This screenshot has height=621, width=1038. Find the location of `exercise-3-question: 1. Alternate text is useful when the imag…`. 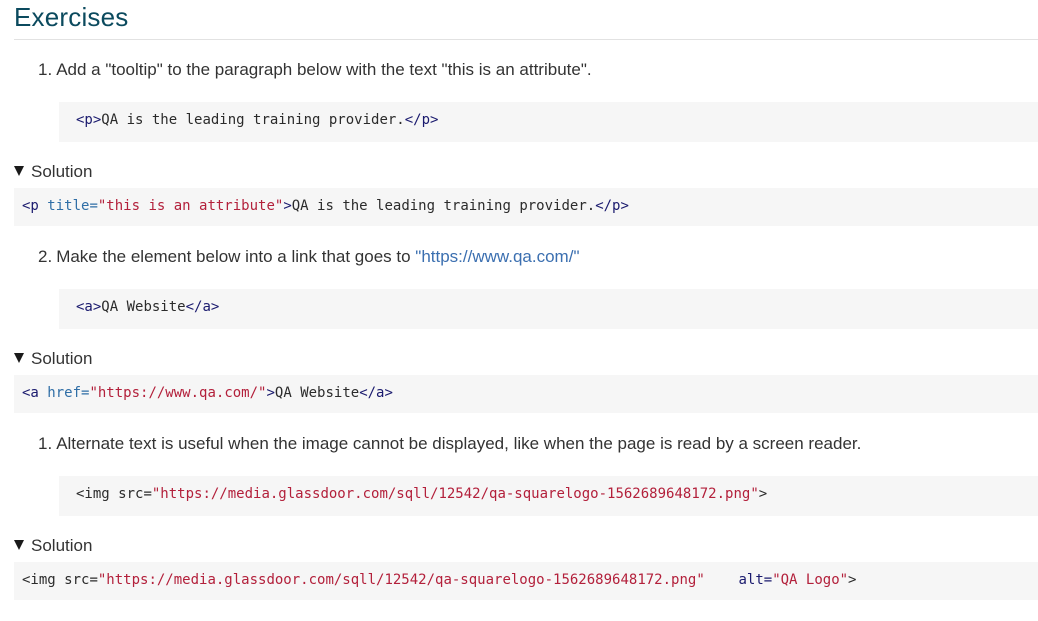

exercise-3-question: 1. Alternate text is useful when the imag… is located at coordinates (449, 444).